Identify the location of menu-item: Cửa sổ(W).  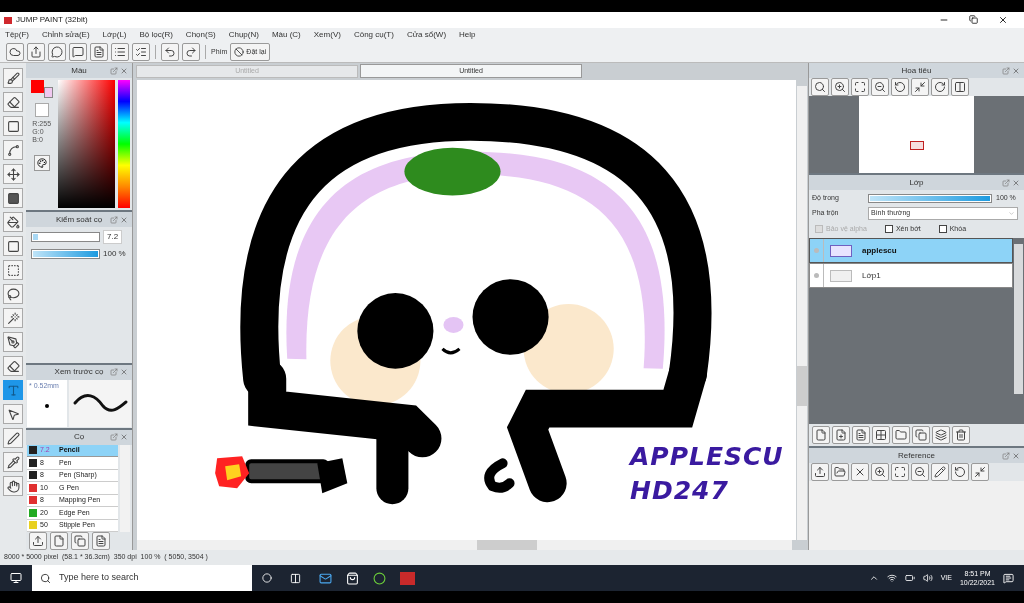
(426, 35).